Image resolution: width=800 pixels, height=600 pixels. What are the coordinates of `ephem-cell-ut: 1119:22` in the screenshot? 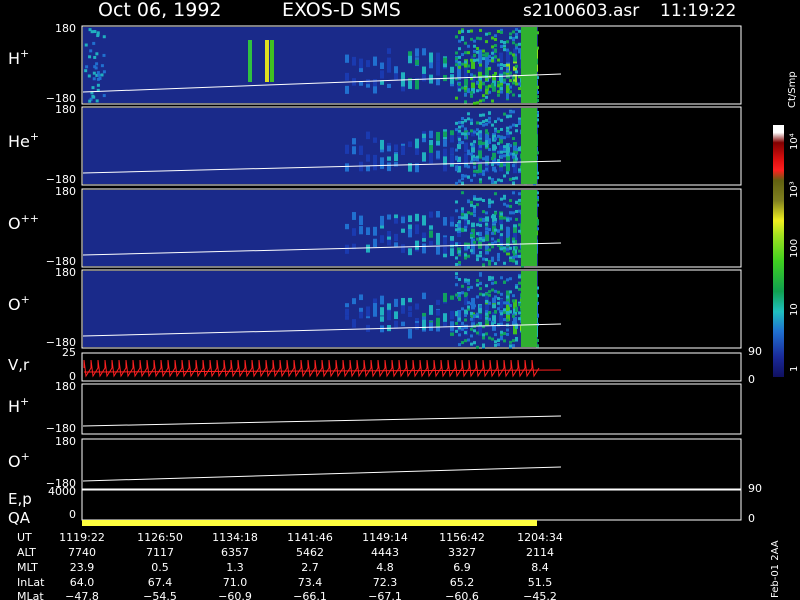 It's located at (82, 537).